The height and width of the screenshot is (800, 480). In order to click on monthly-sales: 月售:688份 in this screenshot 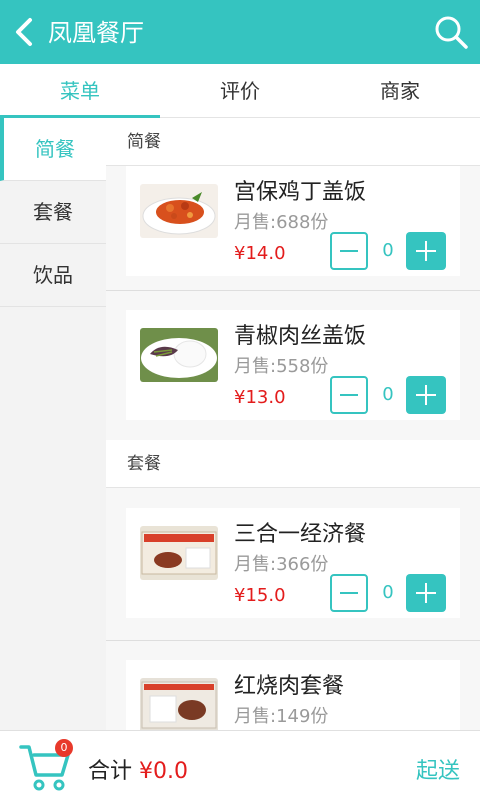, I will do `click(281, 222)`.